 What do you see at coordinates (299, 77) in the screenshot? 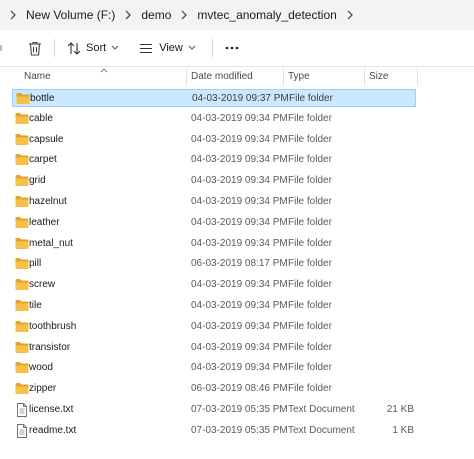
I see `column-type: Type` at bounding box center [299, 77].